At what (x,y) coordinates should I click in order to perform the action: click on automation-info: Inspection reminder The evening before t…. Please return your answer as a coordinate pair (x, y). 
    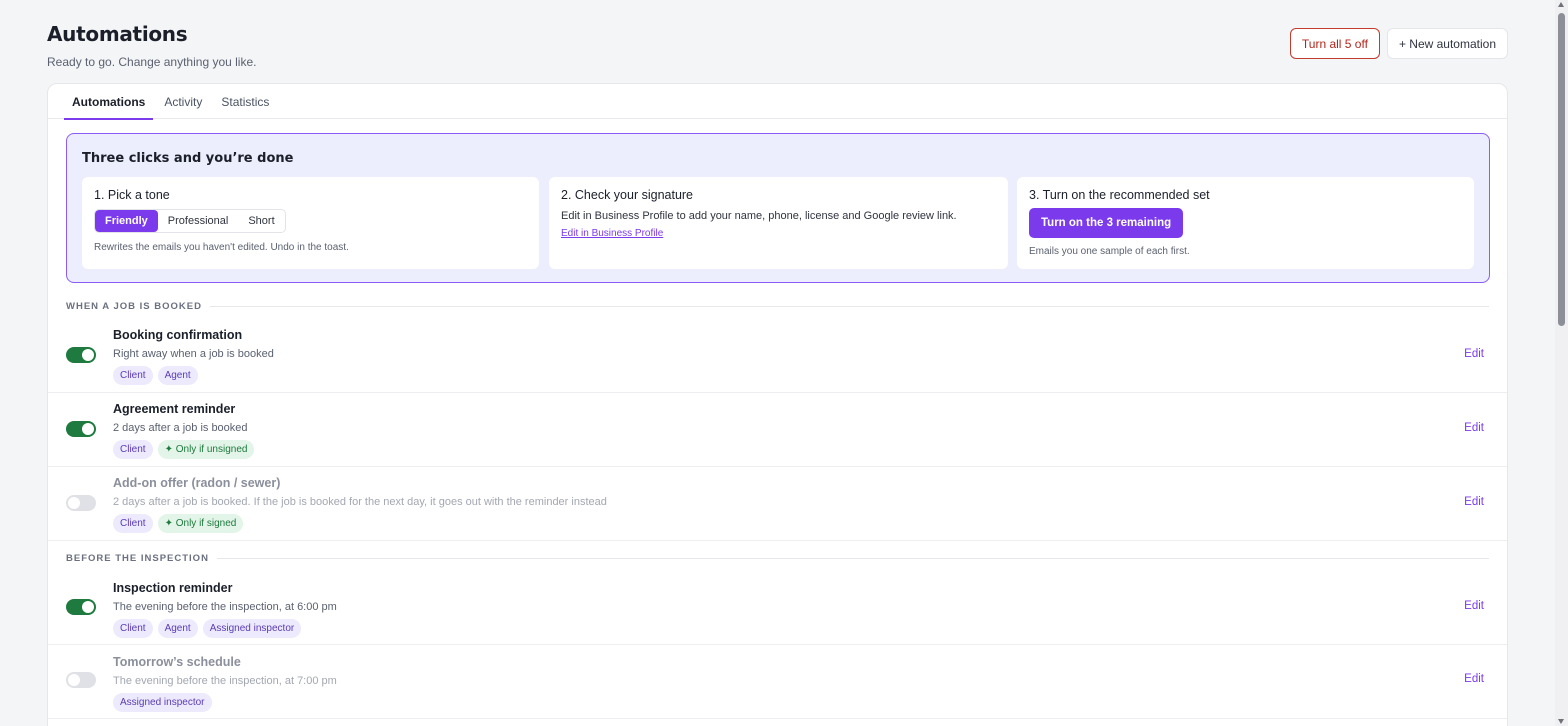
    Looking at the image, I should click on (225, 609).